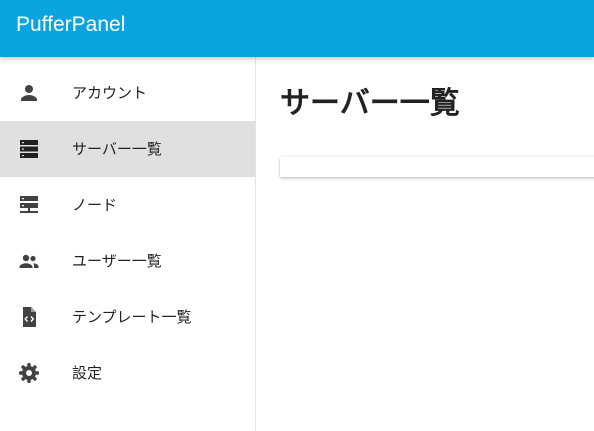 This screenshot has width=594, height=431. I want to click on sidebar-item-account: アカウント, so click(127, 93).